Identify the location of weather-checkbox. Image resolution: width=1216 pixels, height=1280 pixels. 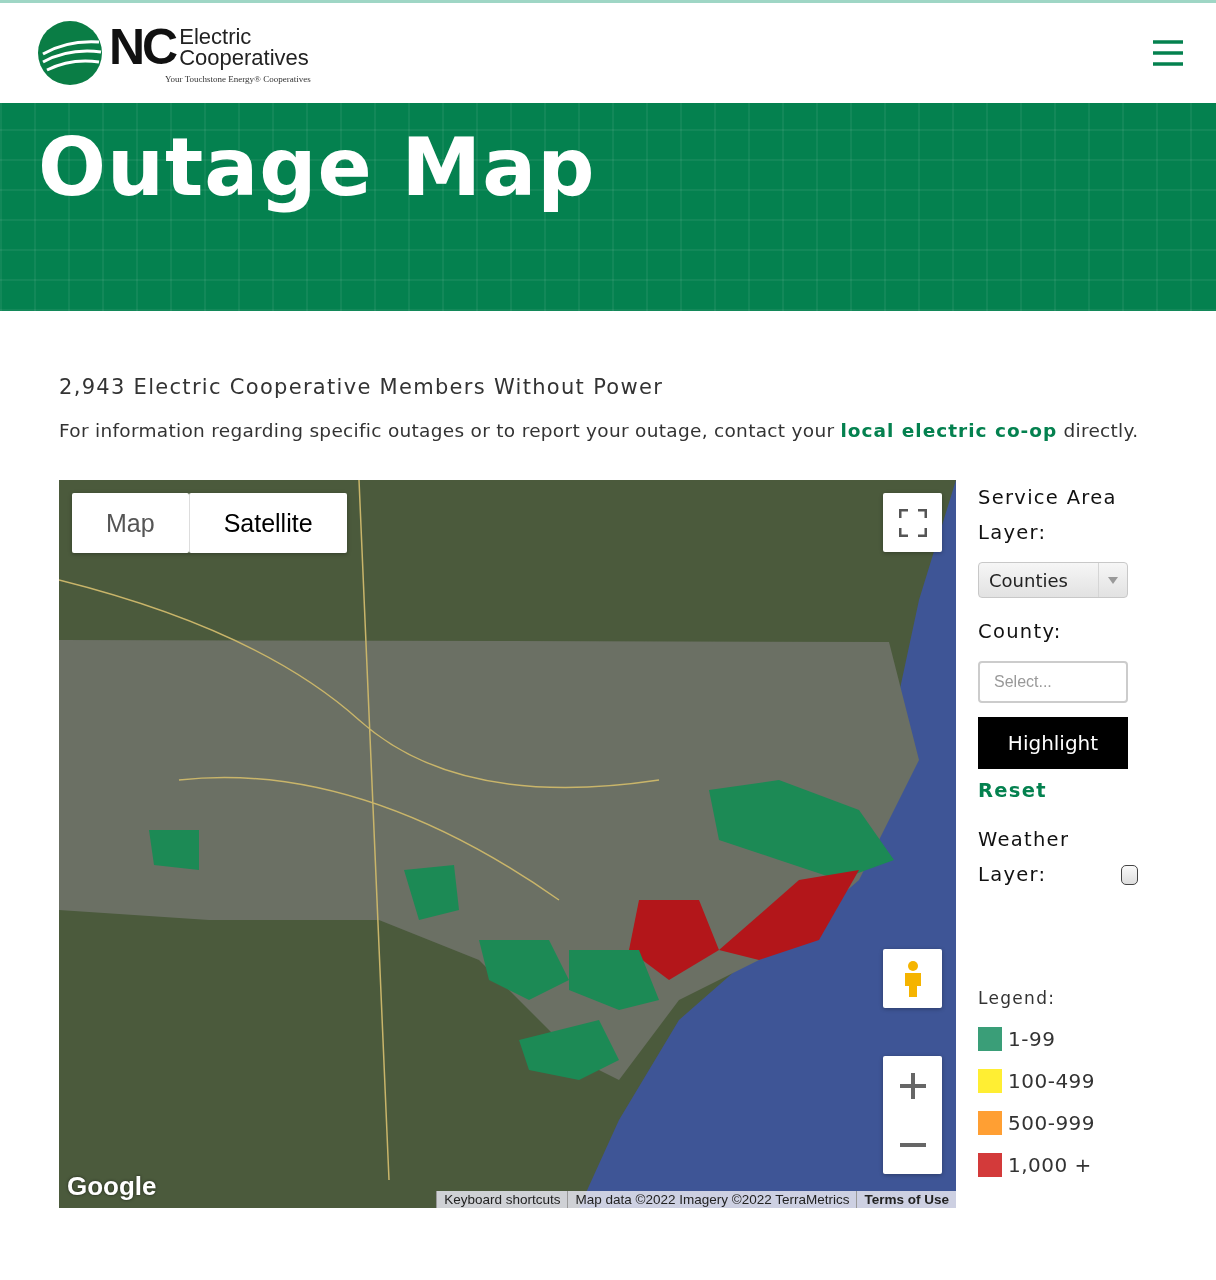
(1129, 875).